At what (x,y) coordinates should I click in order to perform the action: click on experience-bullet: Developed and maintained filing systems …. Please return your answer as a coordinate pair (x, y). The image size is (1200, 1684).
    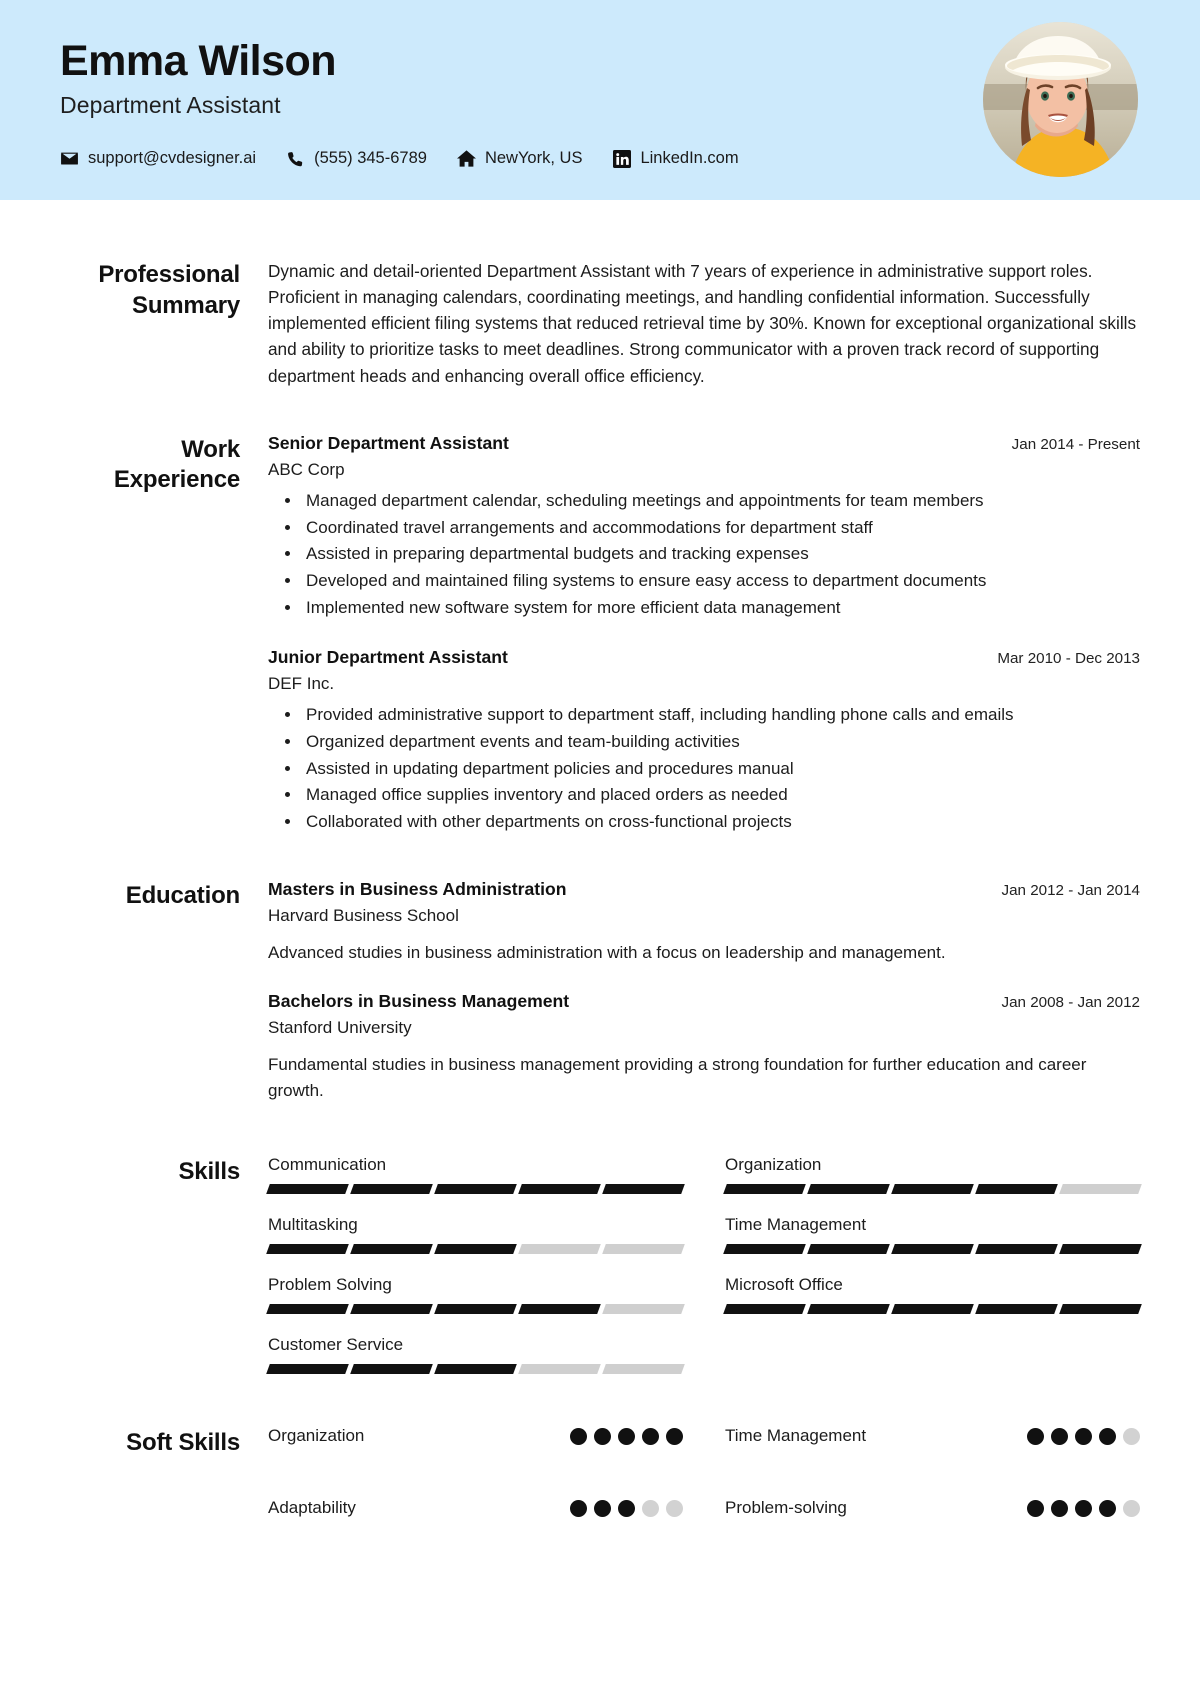
    Looking at the image, I should click on (721, 581).